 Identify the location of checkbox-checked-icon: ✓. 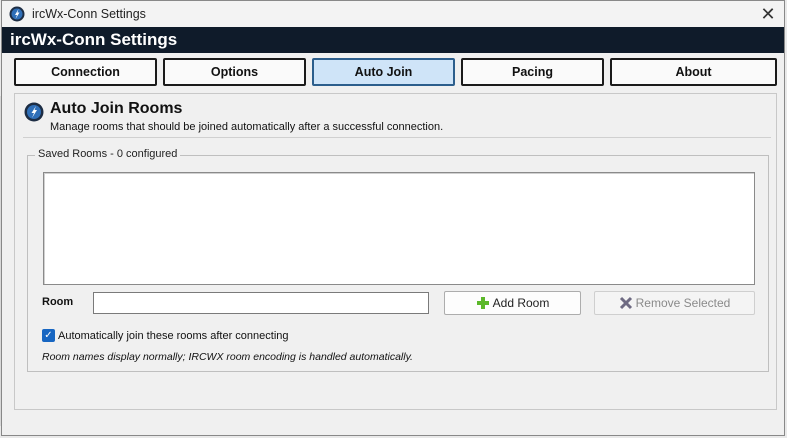
(48, 335).